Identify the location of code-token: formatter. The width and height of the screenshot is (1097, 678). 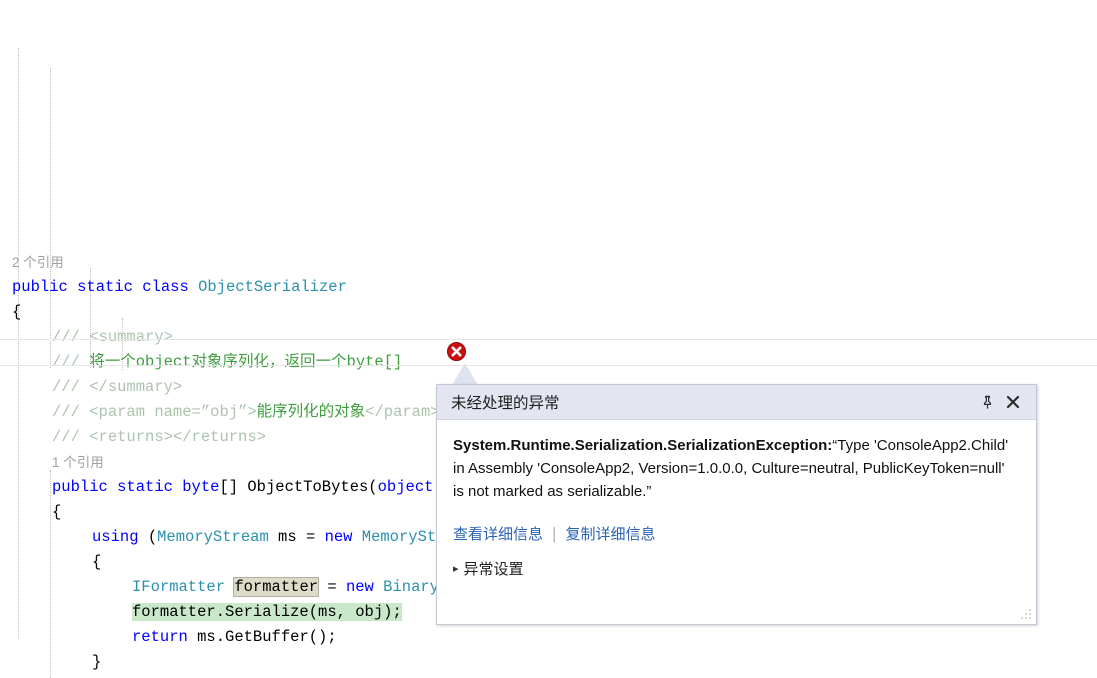
(276, 587).